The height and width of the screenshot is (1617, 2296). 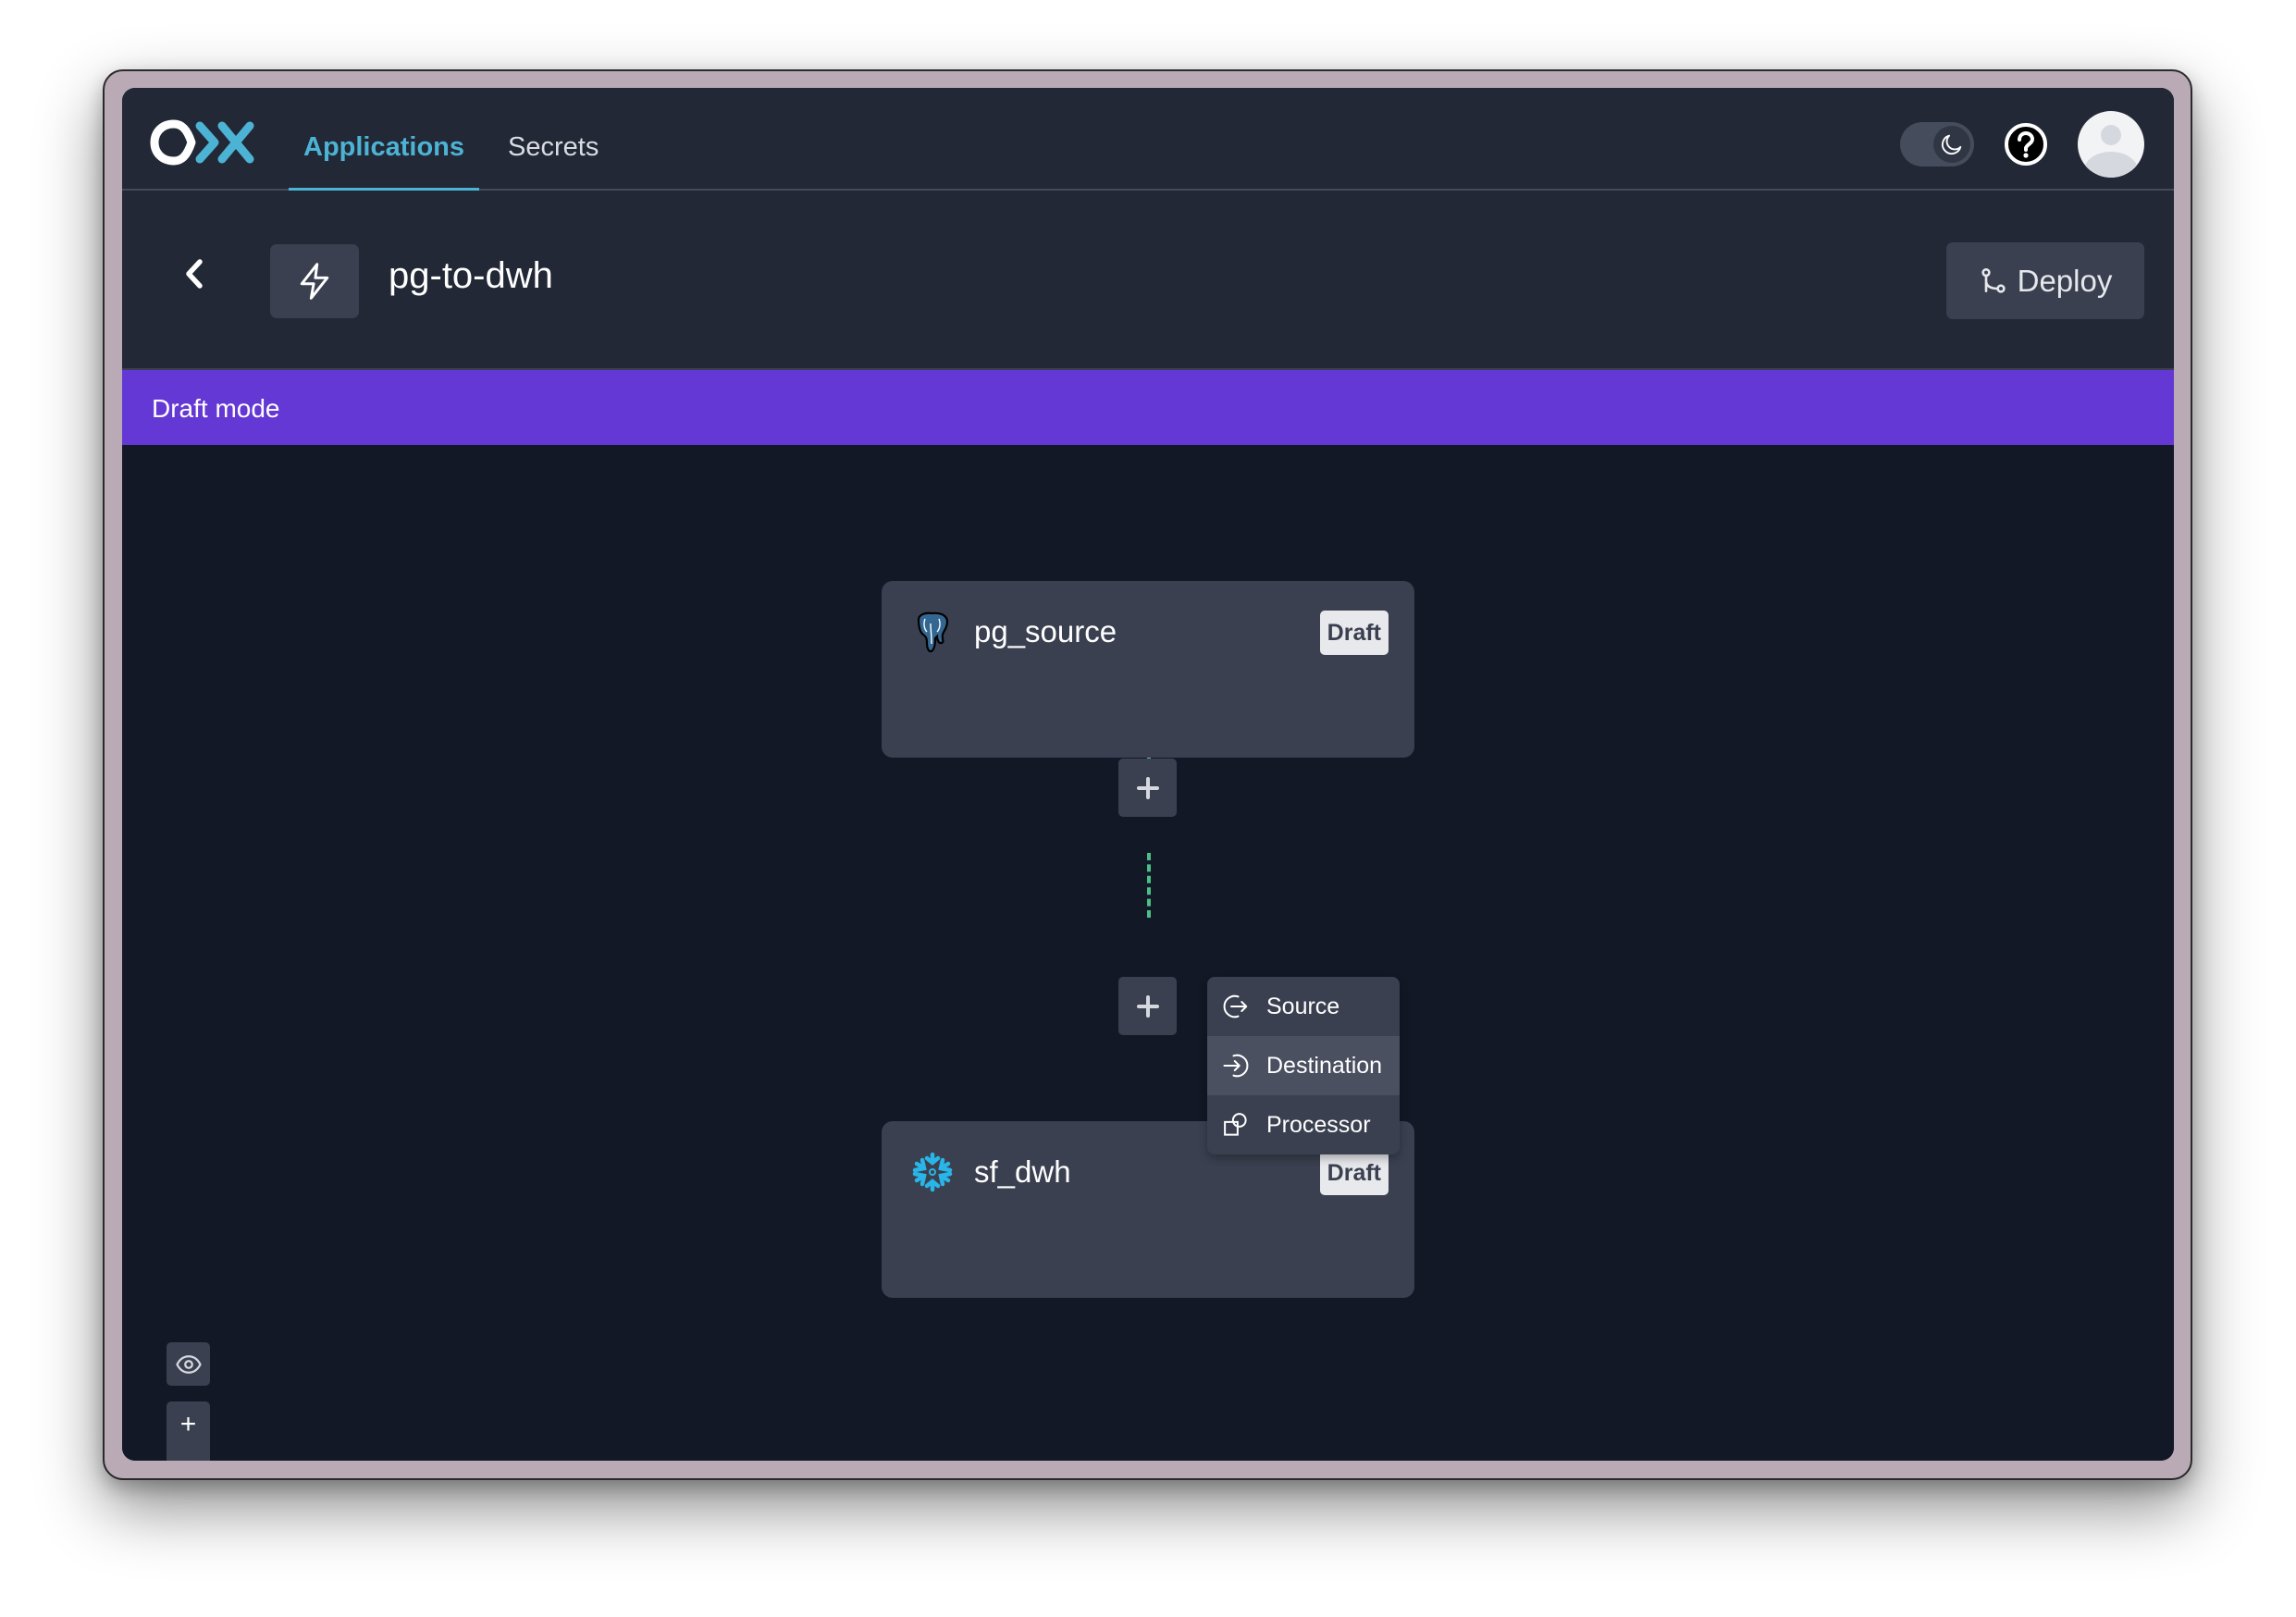 I want to click on deploy-button: Deploy, so click(x=2045, y=280).